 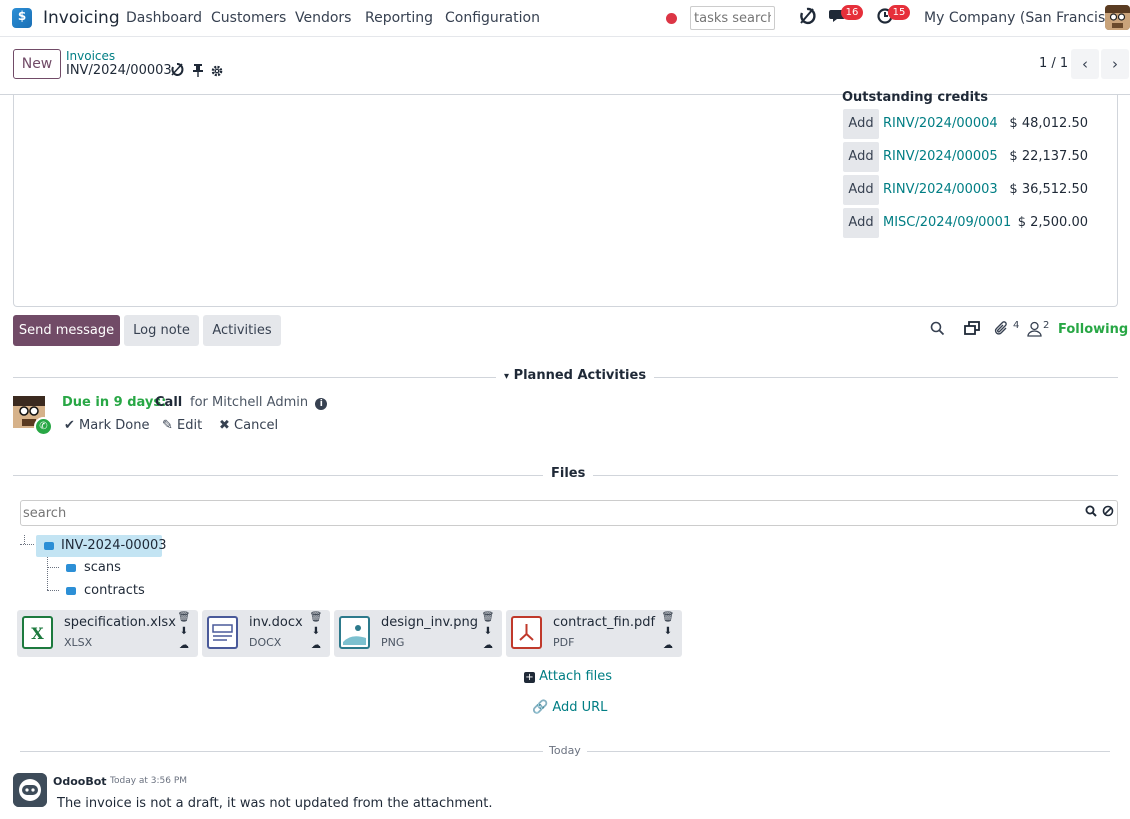 What do you see at coordinates (418, 633) in the screenshot?
I see `file-card: design_inv.png PNG 🗑 ⬇ ☁` at bounding box center [418, 633].